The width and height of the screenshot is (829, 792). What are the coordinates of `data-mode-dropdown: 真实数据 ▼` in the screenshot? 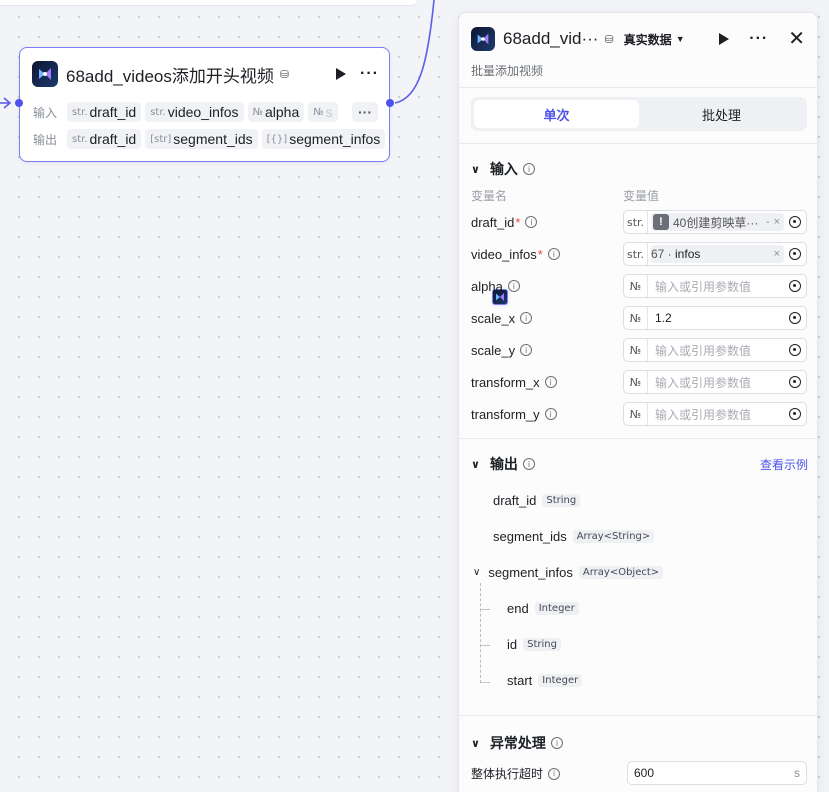 It's located at (654, 39).